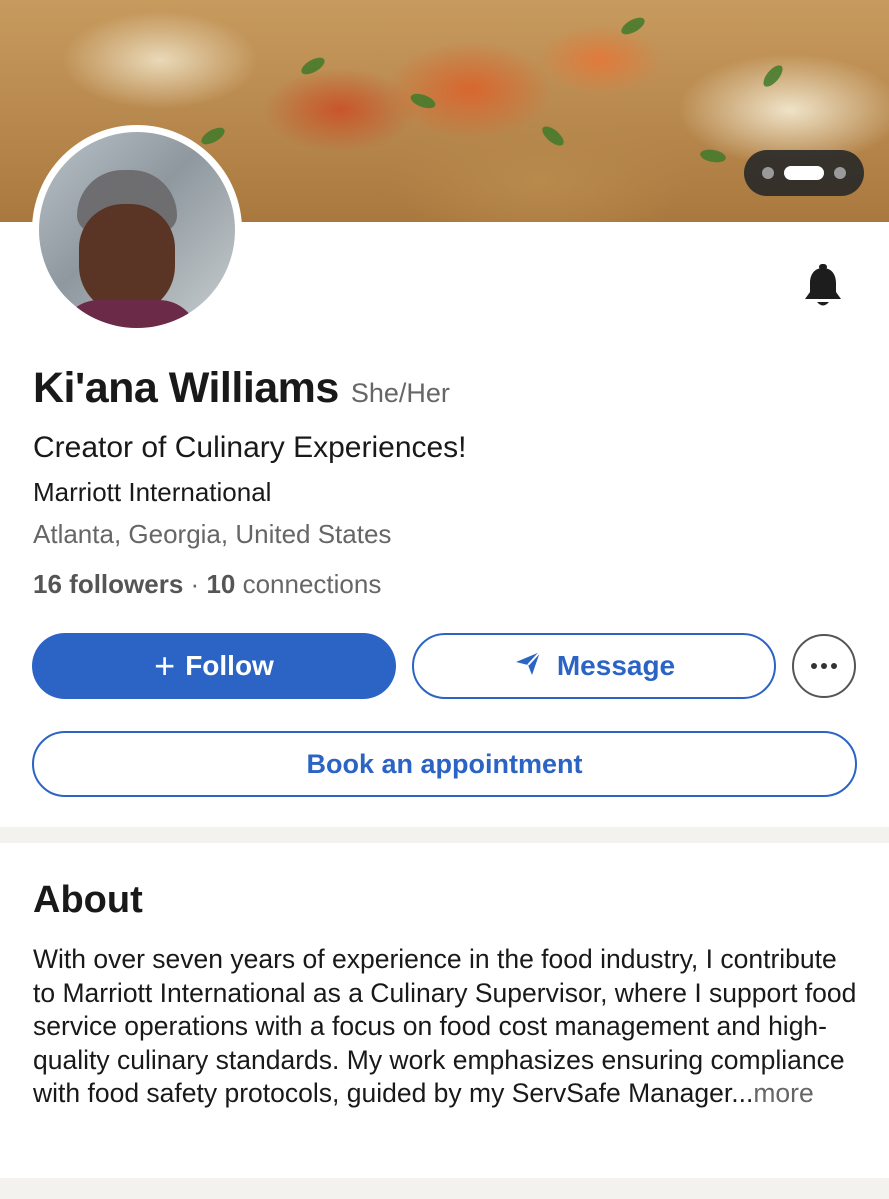 This screenshot has width=889, height=1199. I want to click on followers-label: followers, so click(126, 584).